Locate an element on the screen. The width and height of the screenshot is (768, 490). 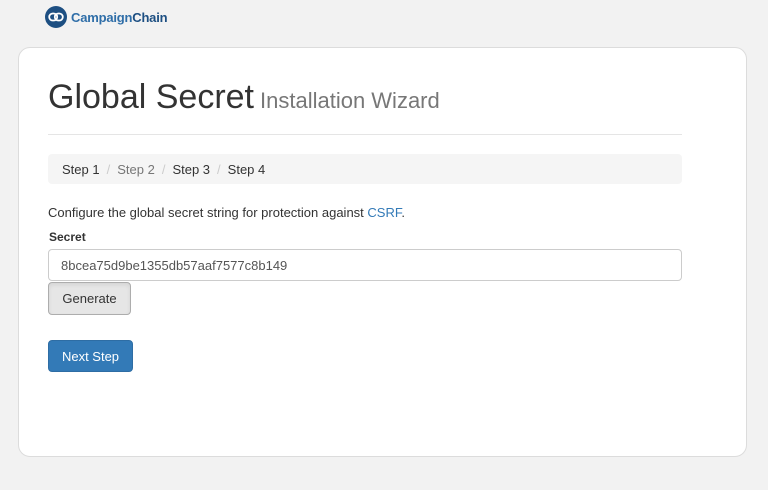
page-header: Global Secret Installation Wizard is located at coordinates (365, 105).